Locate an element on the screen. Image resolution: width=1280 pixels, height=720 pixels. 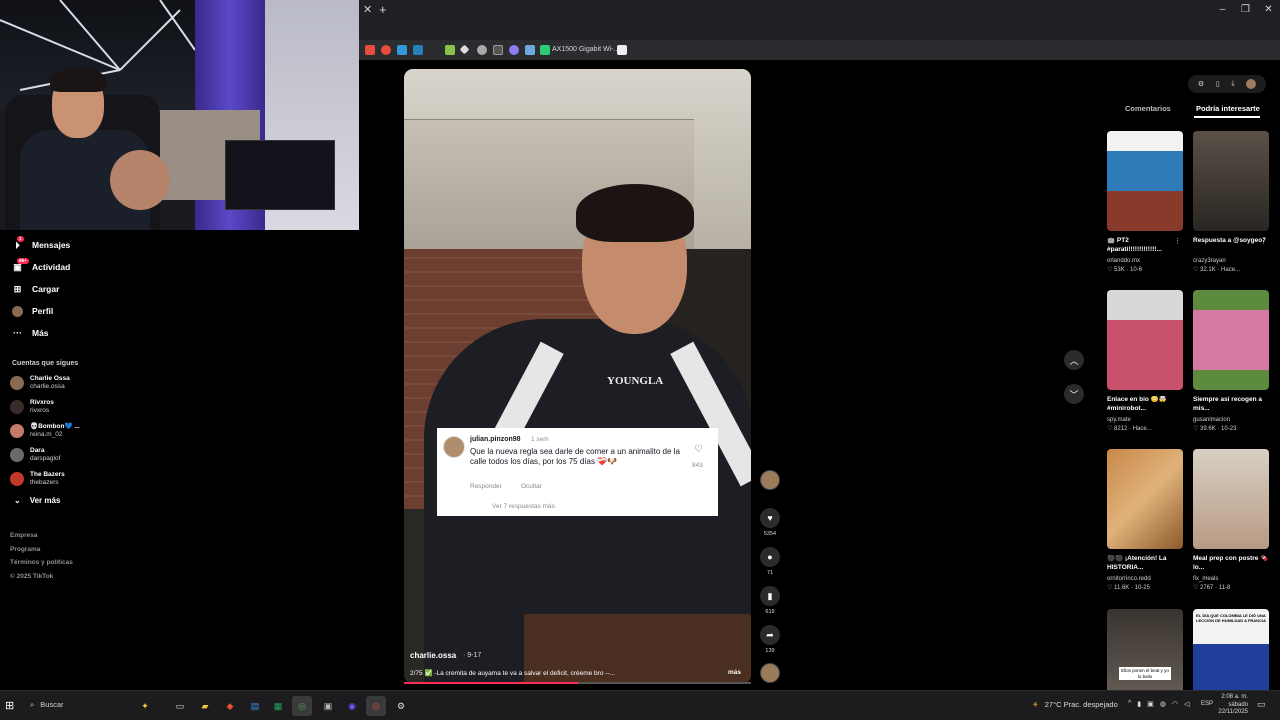
taskbar-search: ⌕ Buscar is located at coordinates (47, 705).